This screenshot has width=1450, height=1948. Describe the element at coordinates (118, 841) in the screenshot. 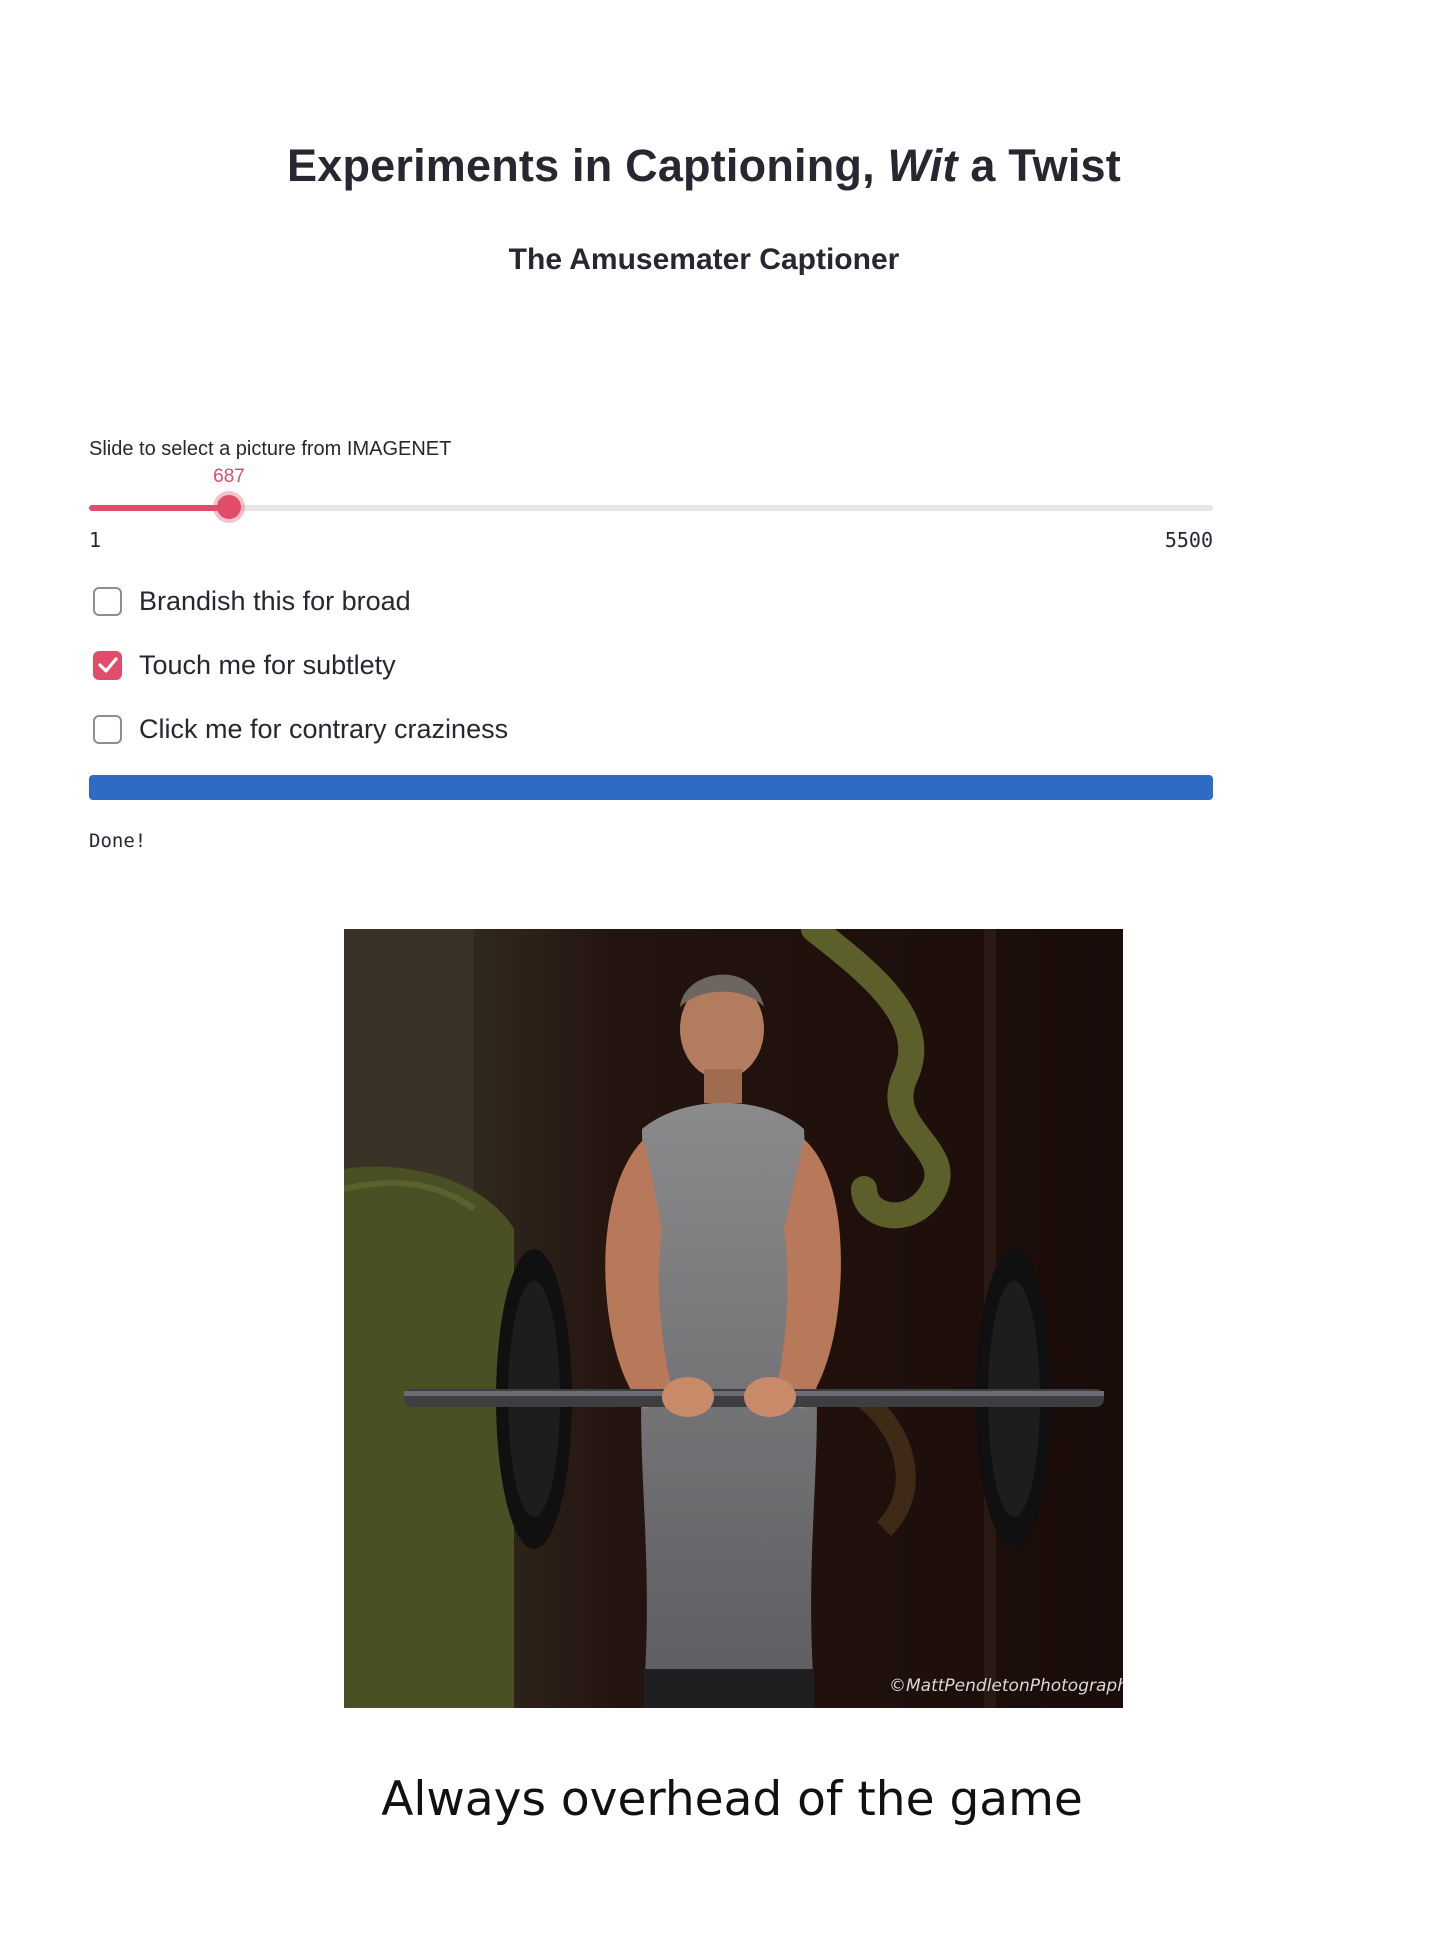

I see `status-text: Done!` at that location.